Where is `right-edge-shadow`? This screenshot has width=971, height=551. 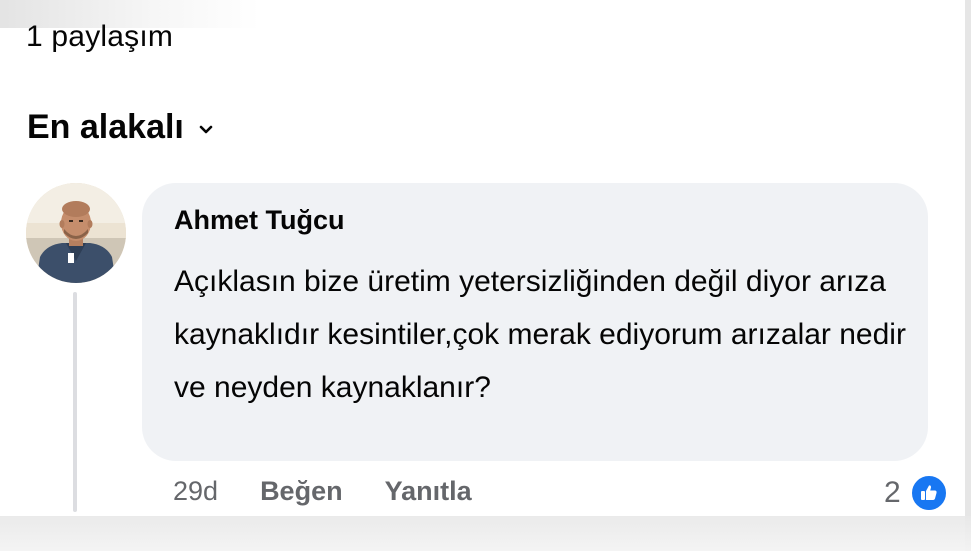 right-edge-shadow is located at coordinates (968, 275).